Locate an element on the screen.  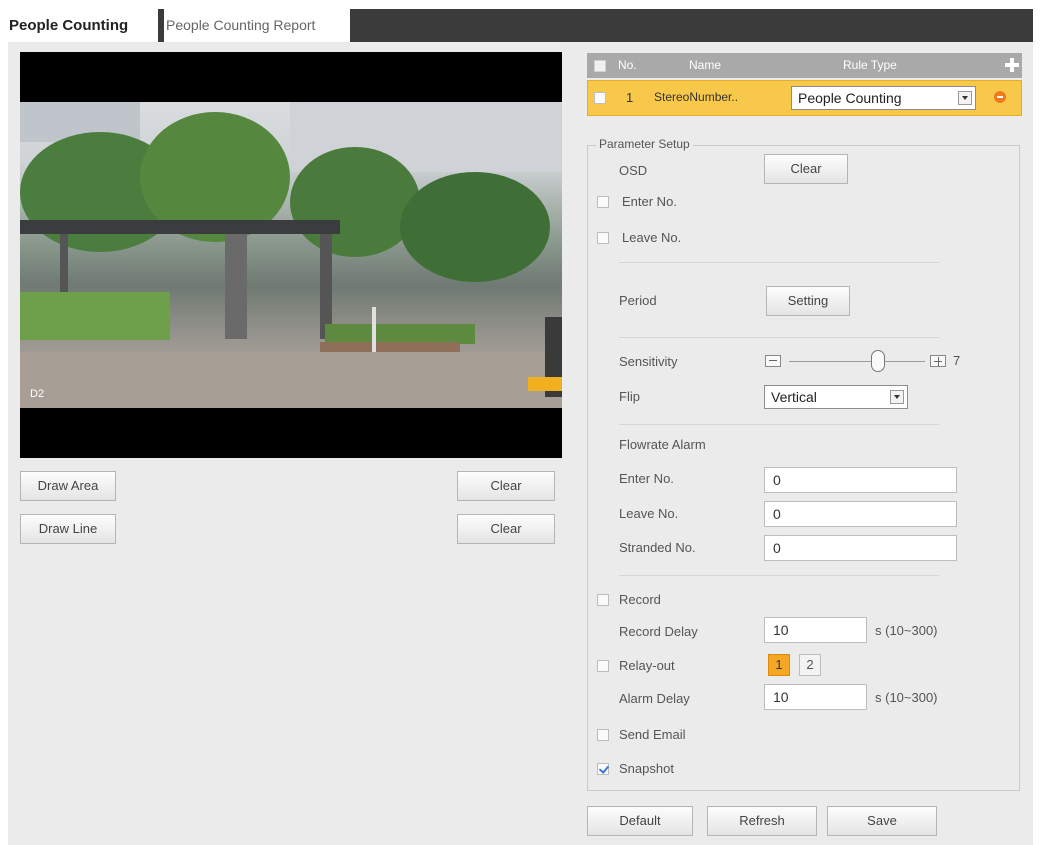
alarm-delay-input: 10 is located at coordinates (815, 697).